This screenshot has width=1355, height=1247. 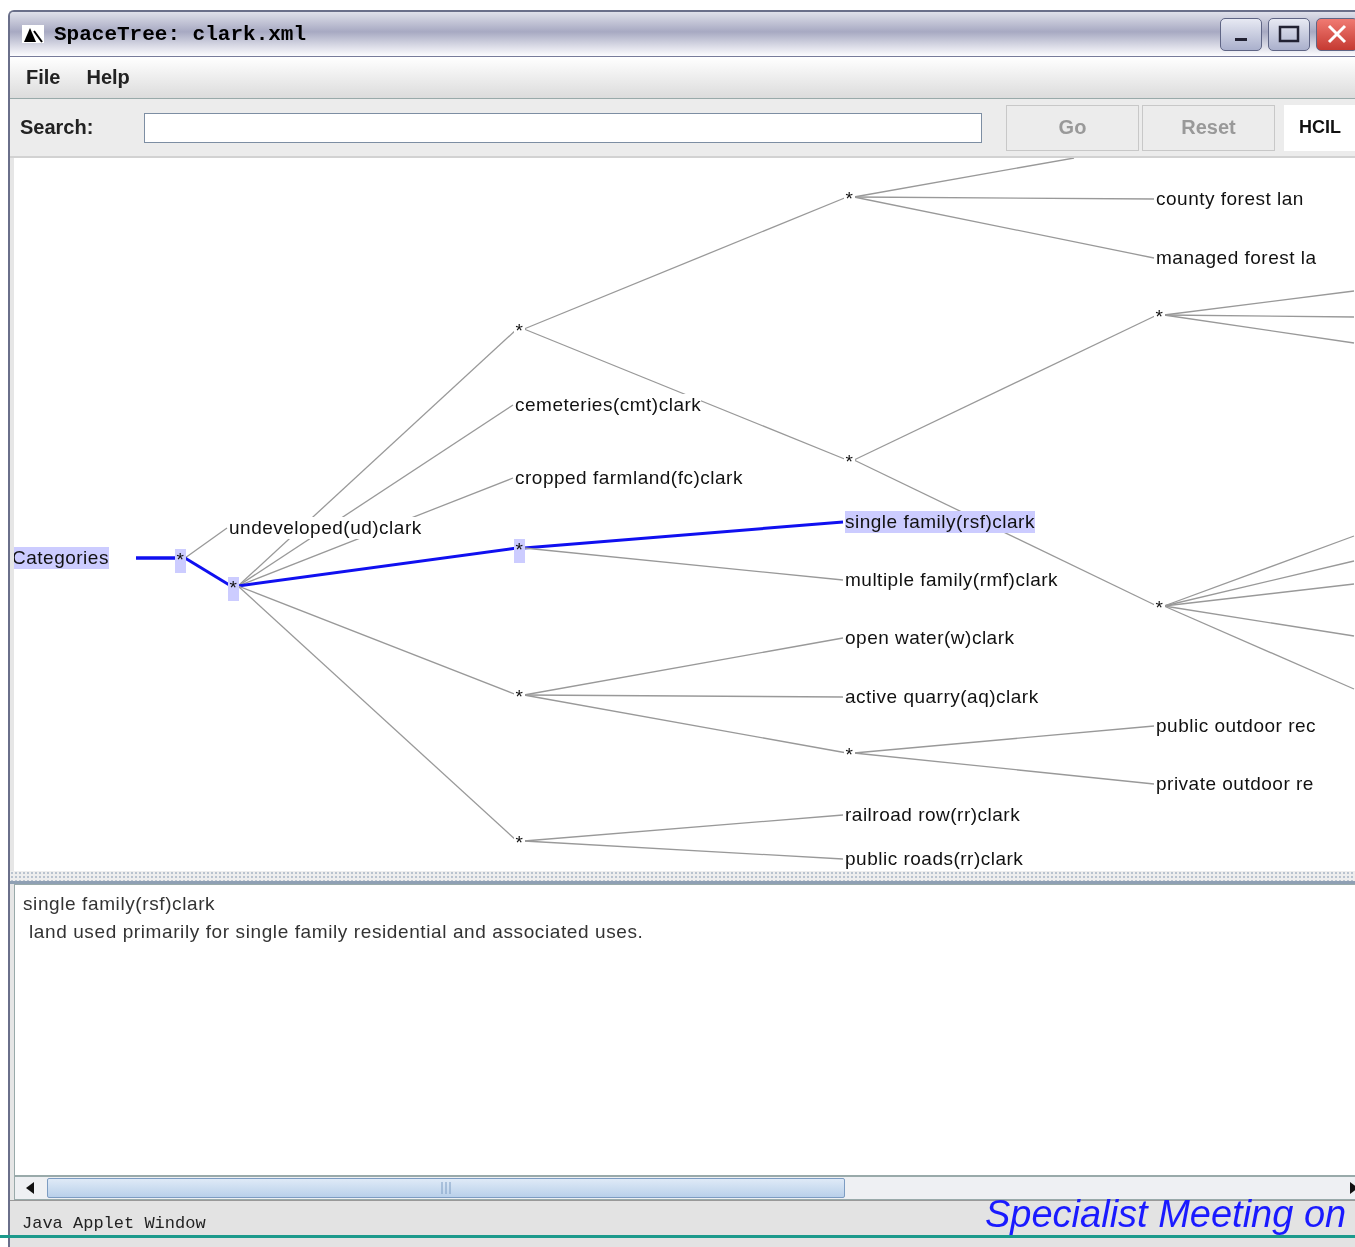 What do you see at coordinates (33, 34) in the screenshot?
I see `app-icon` at bounding box center [33, 34].